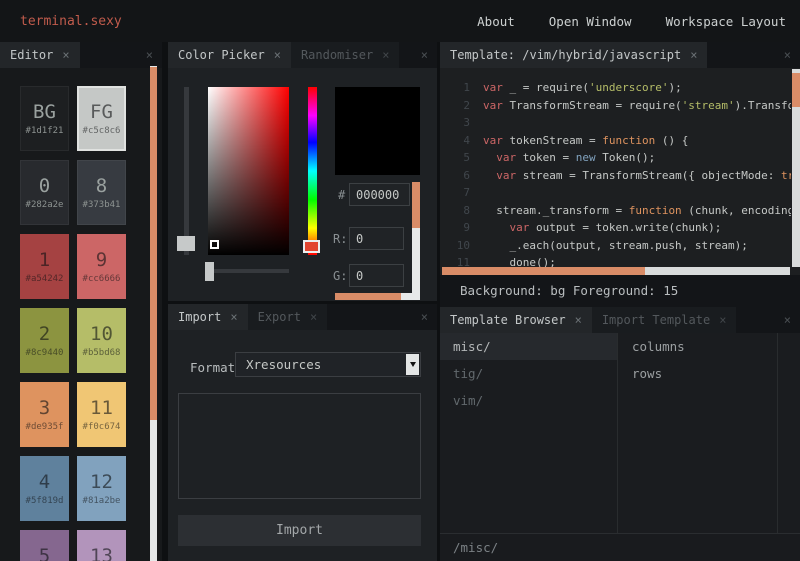 This screenshot has width=800, height=561. What do you see at coordinates (81, 55) in the screenshot?
I see `editor-tabbar: Editor × ×` at bounding box center [81, 55].